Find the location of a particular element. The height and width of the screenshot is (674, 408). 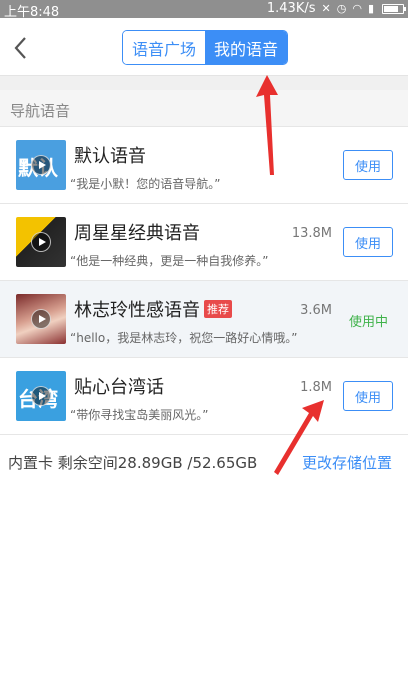

voice-name: 林志玲性感语音 is located at coordinates (137, 310).